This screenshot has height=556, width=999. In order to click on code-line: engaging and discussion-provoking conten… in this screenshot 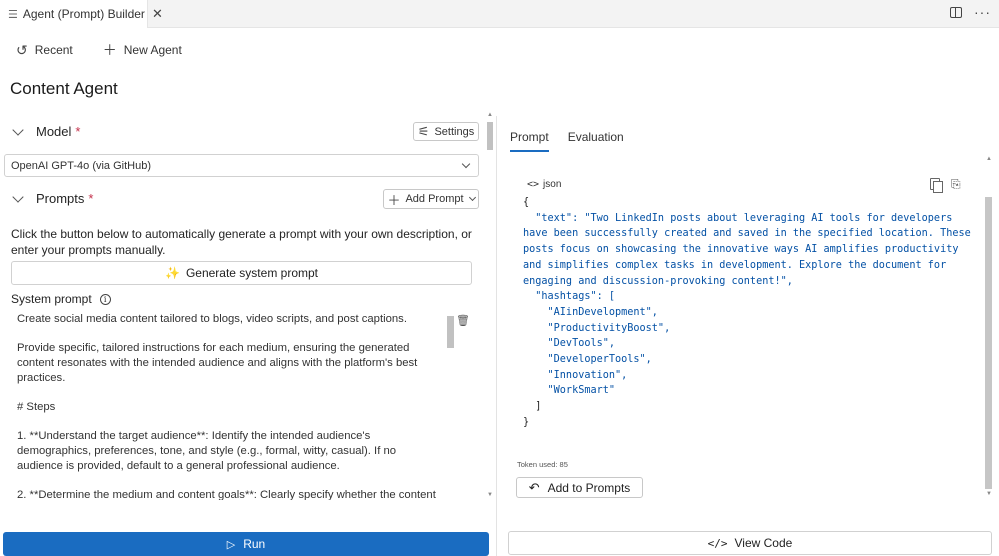, I will do `click(658, 281)`.